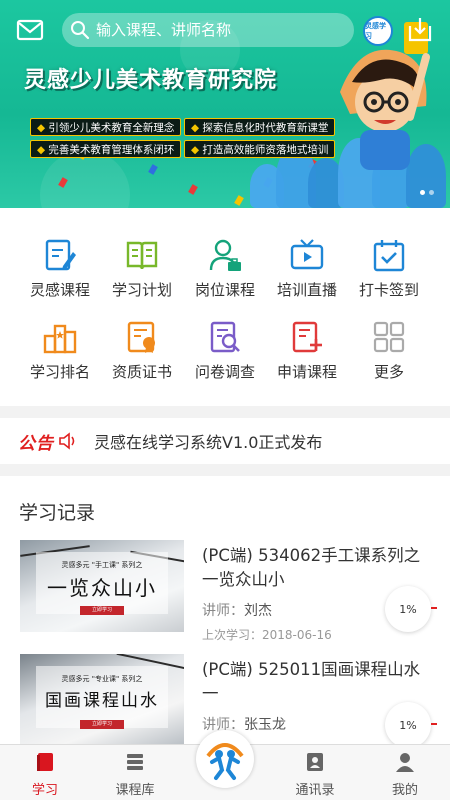 The image size is (450, 800). What do you see at coordinates (135, 774) in the screenshot?
I see `tab-course-library: 课程库` at bounding box center [135, 774].